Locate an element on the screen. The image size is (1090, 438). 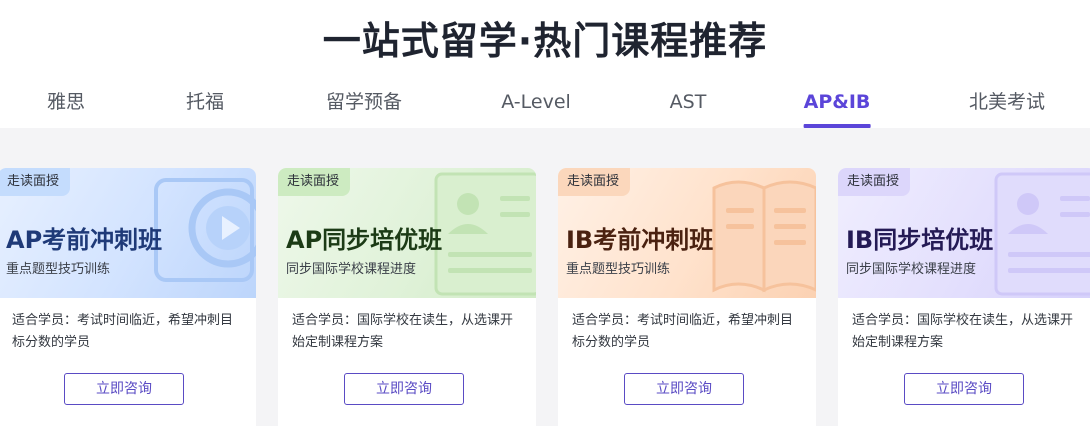
card-header: 走读面授 IB考前冲刺班 重点题型技巧训练 is located at coordinates (687, 233).